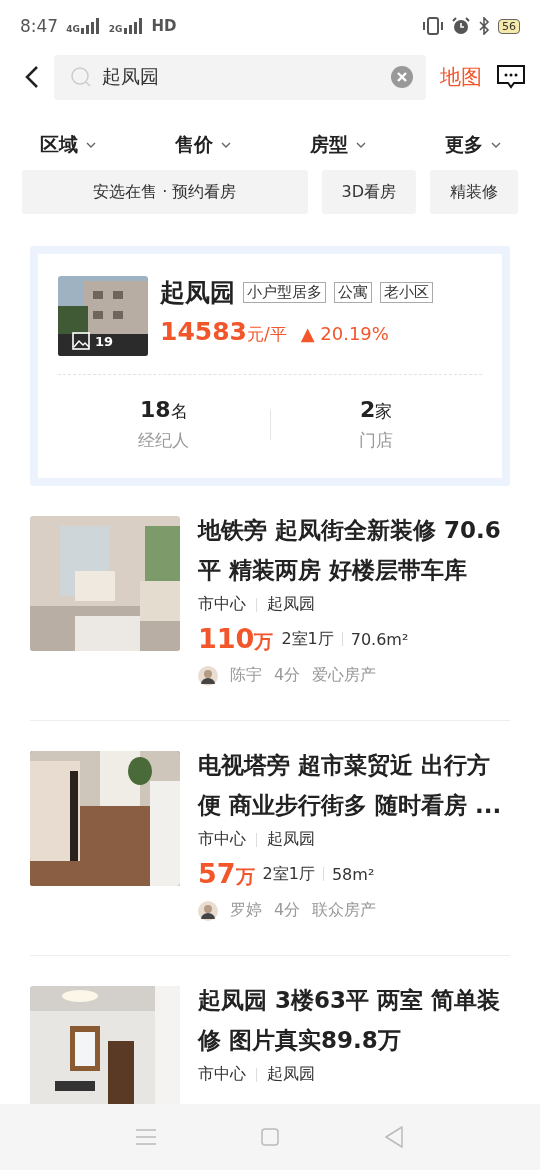 The image size is (540, 1170). Describe the element at coordinates (270, 1137) in the screenshot. I see `home-icon` at that location.